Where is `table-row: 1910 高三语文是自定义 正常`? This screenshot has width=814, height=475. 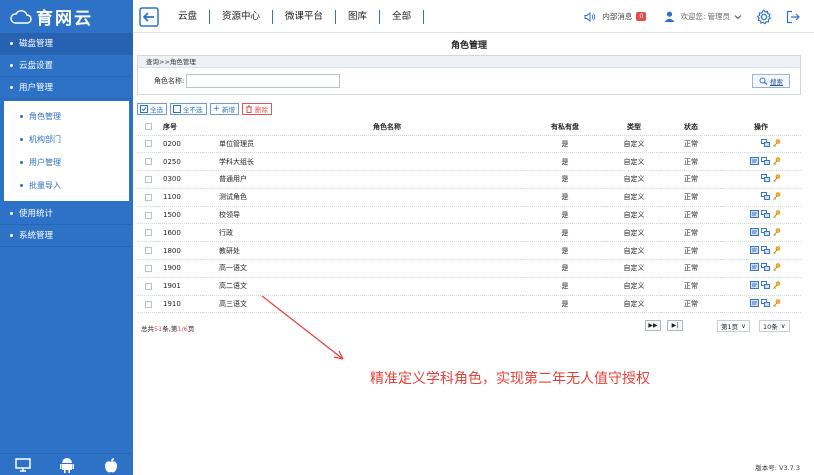 table-row: 1910 高三语文是自定义 正常 is located at coordinates (469, 304).